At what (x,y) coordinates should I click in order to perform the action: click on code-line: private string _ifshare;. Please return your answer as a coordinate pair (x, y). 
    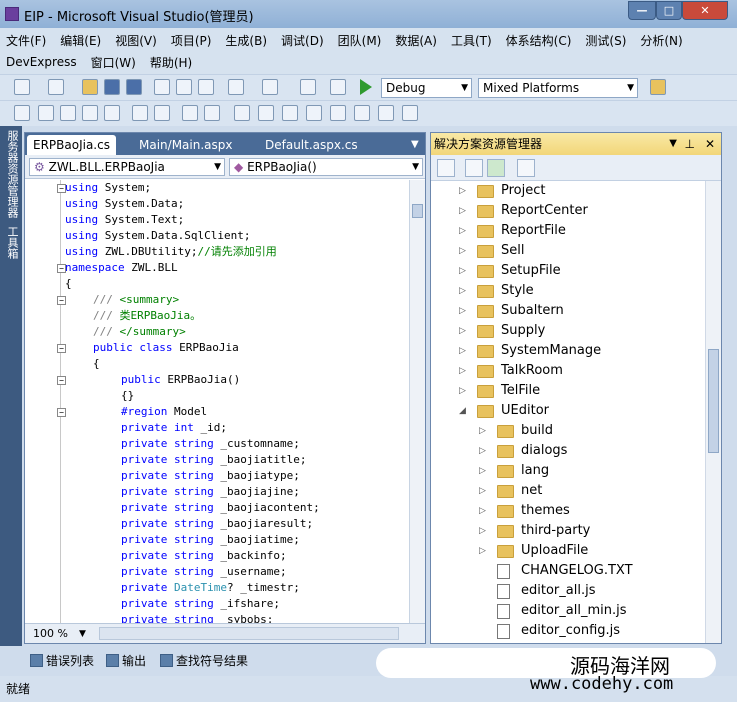
    Looking at the image, I should click on (200, 604).